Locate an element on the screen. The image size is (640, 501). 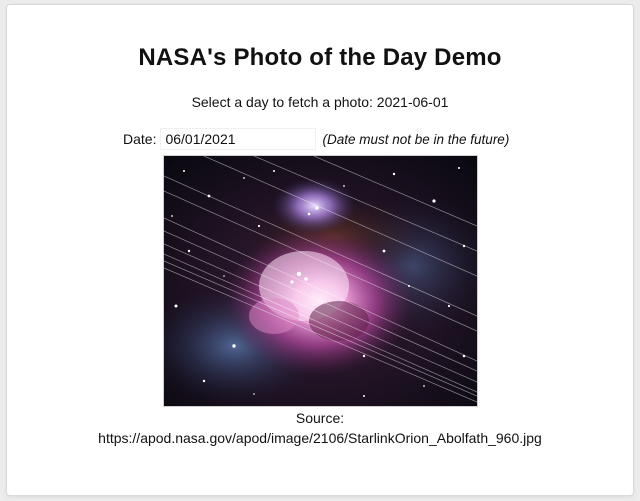
date-label: Date: is located at coordinates (140, 139).